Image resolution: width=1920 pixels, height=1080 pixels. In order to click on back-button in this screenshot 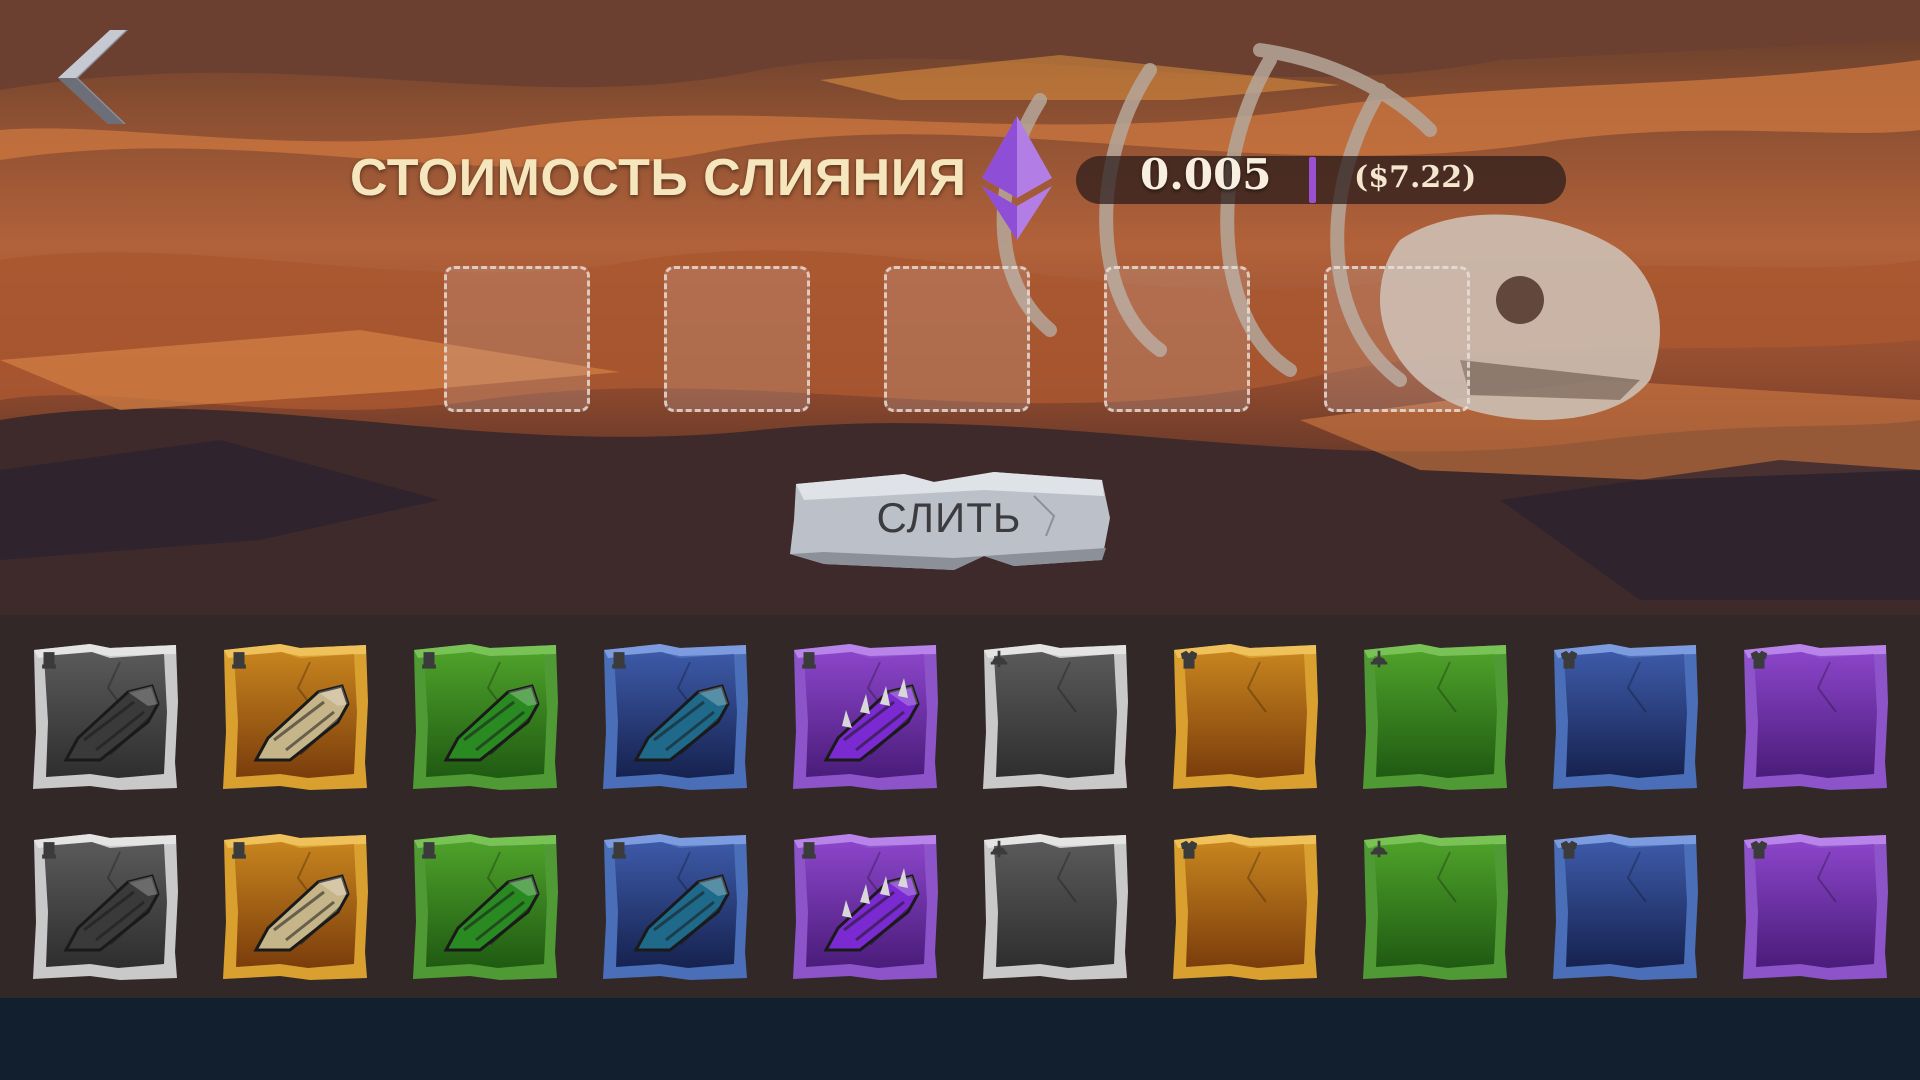, I will do `click(90, 75)`.